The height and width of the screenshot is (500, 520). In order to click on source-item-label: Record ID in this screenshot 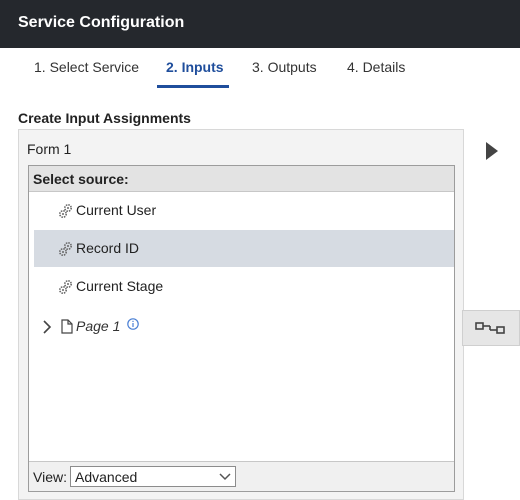, I will do `click(108, 248)`.